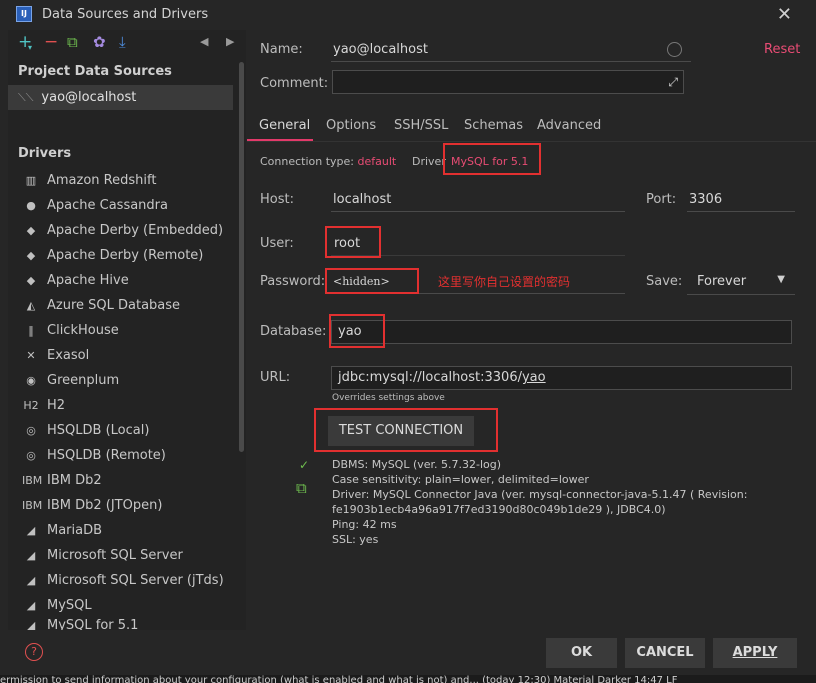 Image resolution: width=816 pixels, height=683 pixels. I want to click on driver-label: Microsoft SQL Server (jTds), so click(135, 580).